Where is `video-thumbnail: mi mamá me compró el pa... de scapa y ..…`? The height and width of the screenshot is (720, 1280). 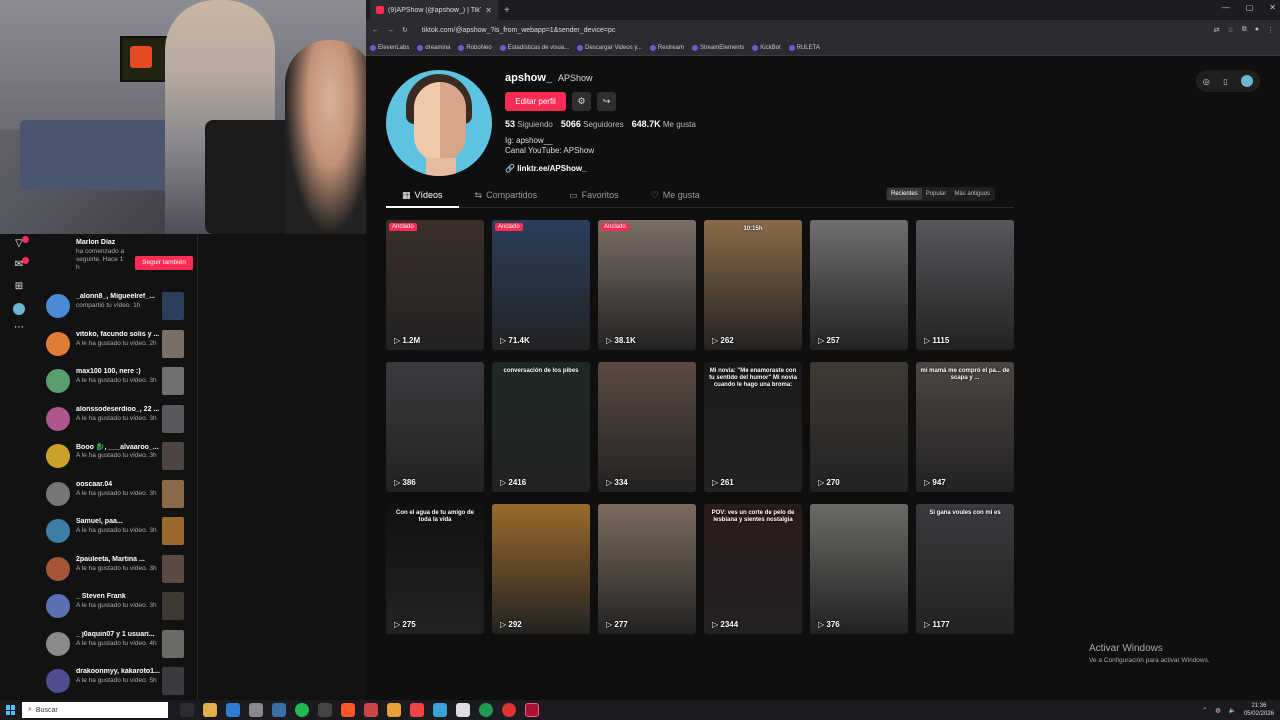 video-thumbnail: mi mamá me compró el pa... de scapa y ..… is located at coordinates (965, 427).